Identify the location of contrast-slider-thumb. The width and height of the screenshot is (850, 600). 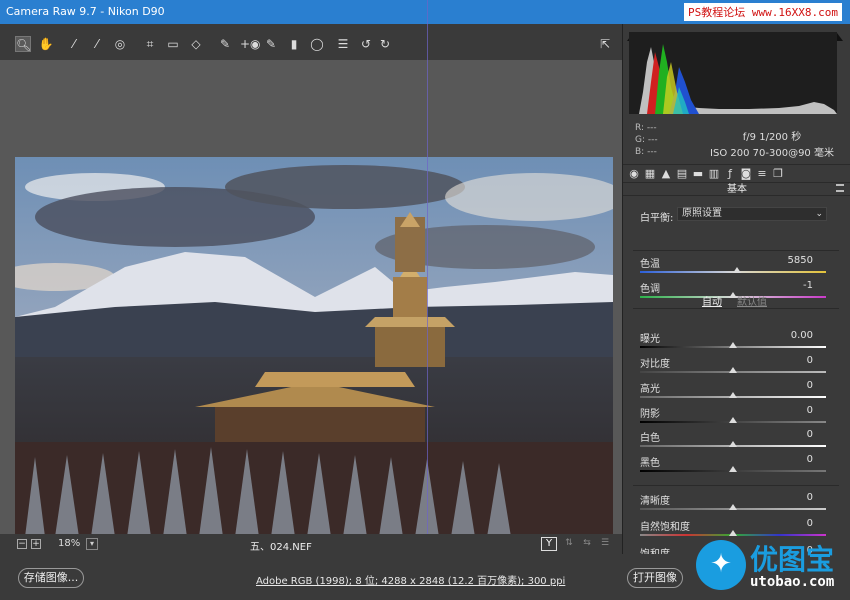
(733, 370).